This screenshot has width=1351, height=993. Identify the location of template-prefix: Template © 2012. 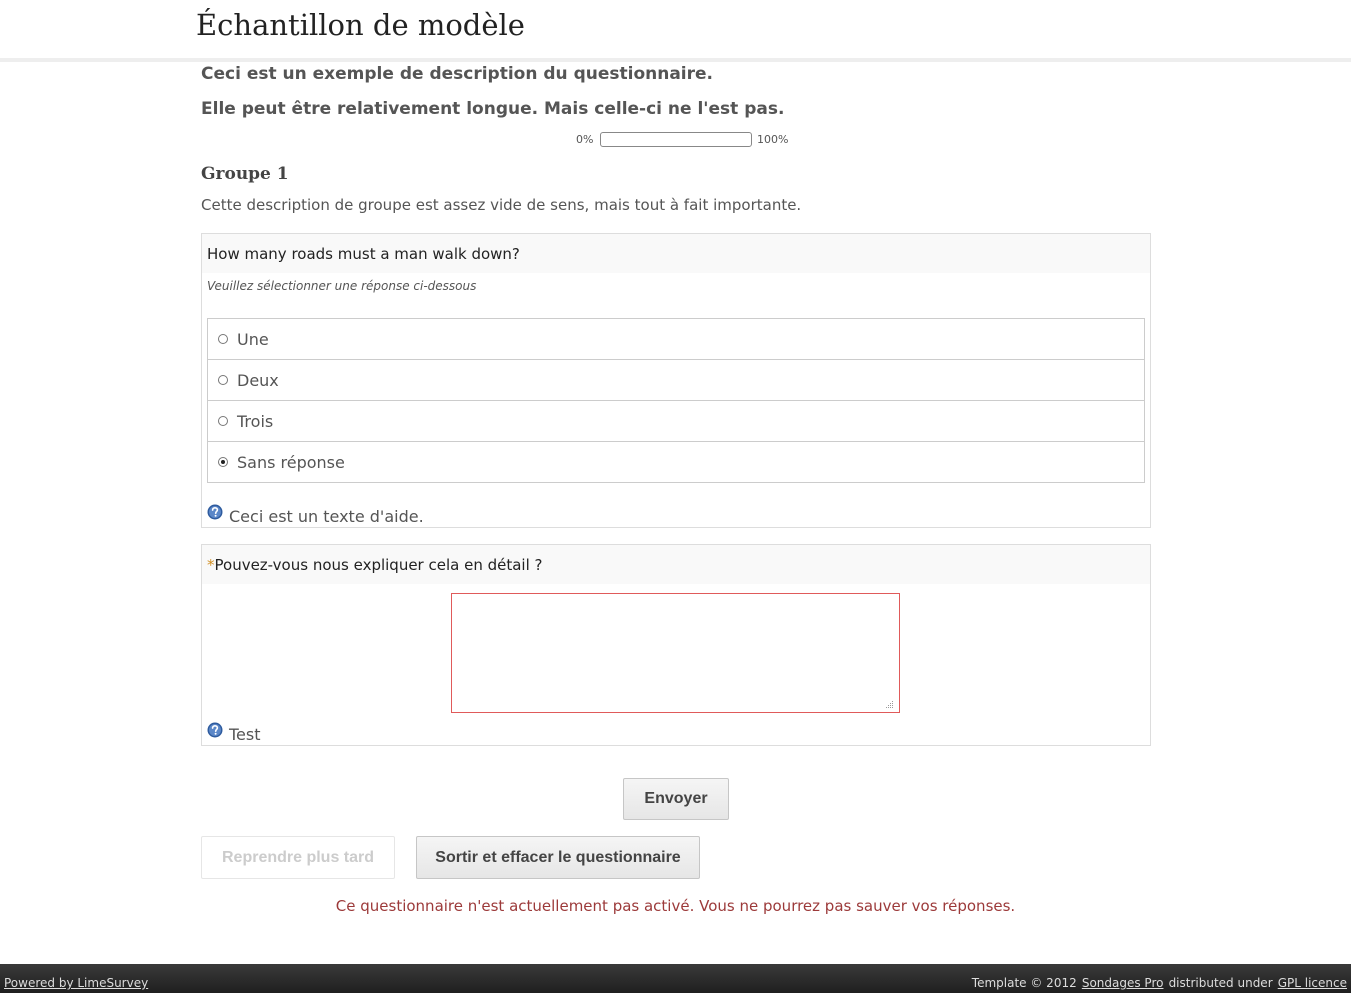
(1024, 983).